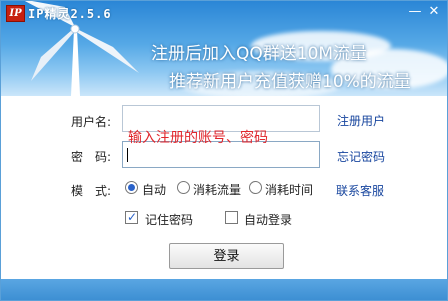 Image resolution: width=448 pixels, height=301 pixels. Describe the element at coordinates (361, 156) in the screenshot. I see `forgot-password-link: 忘记密码` at that location.